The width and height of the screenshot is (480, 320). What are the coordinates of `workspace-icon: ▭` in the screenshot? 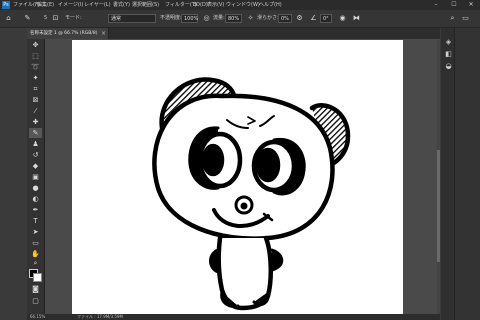 It's located at (465, 18).